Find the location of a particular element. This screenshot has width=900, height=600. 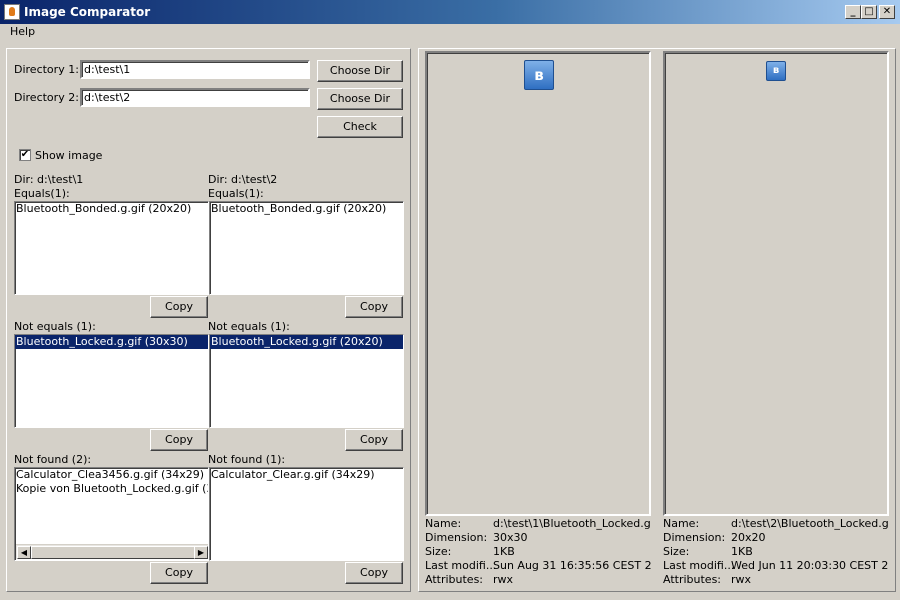

choose-dir-1-button: Choose Dir is located at coordinates (360, 71).